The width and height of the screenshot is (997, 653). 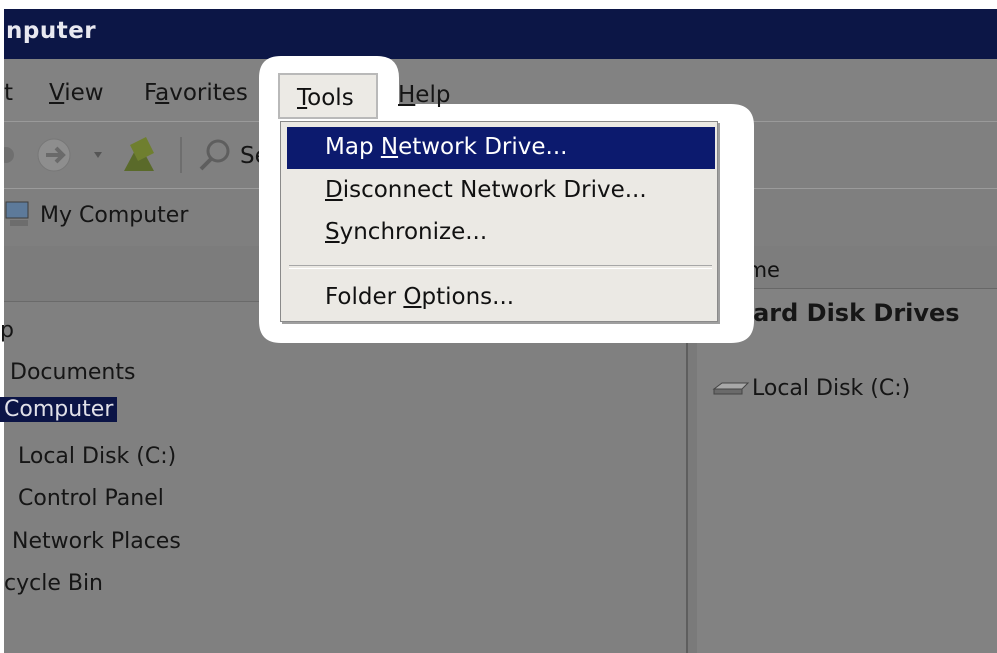 I want to click on up-folder-icon, so click(x=139, y=154).